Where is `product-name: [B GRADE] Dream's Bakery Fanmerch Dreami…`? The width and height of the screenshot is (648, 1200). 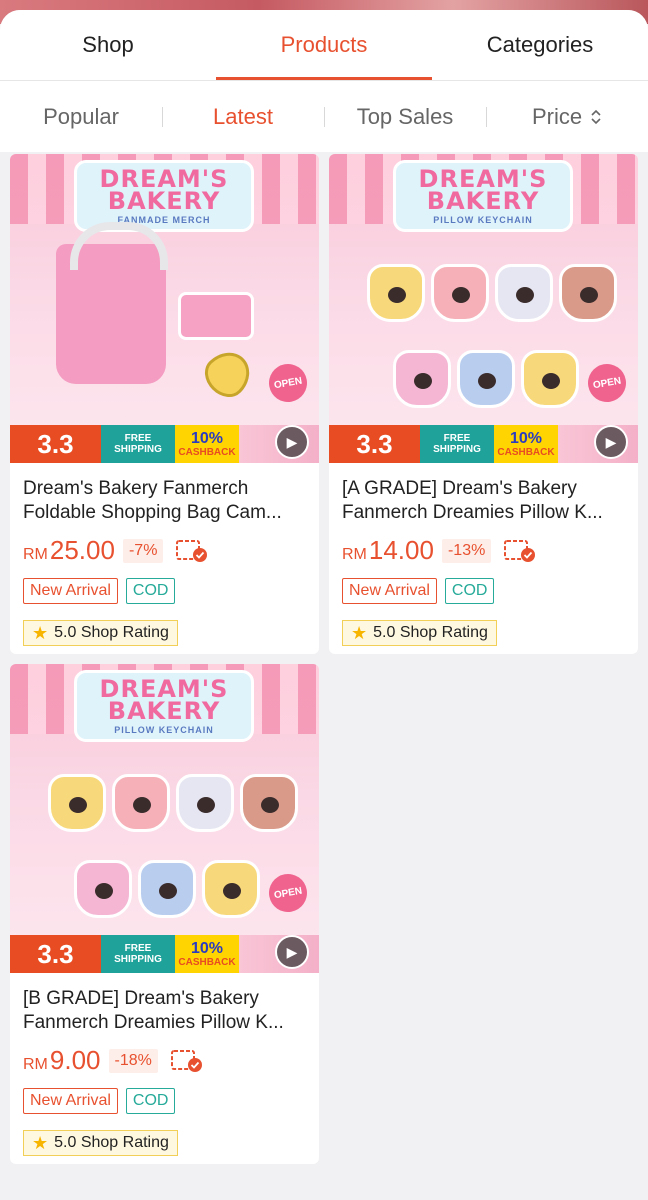
product-name: [B GRADE] Dream's Bakery Fanmerch Dreami… is located at coordinates (165, 1011).